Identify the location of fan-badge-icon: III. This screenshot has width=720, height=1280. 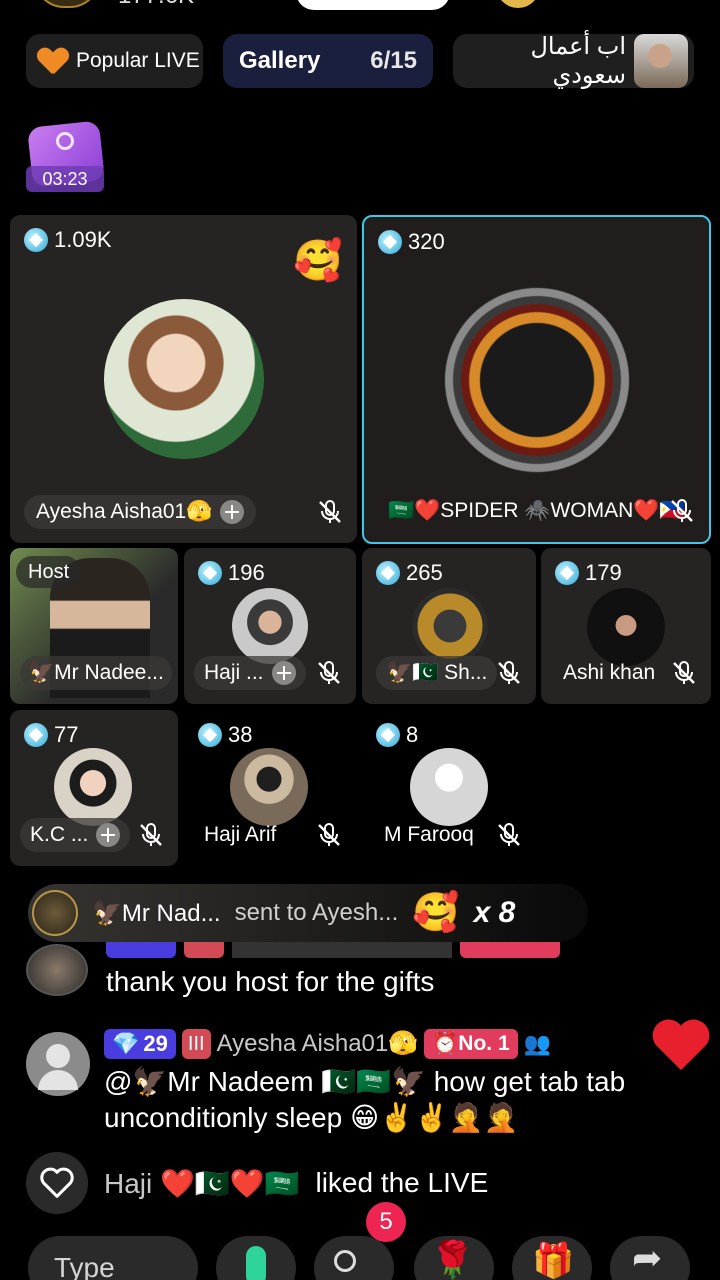
(196, 1044).